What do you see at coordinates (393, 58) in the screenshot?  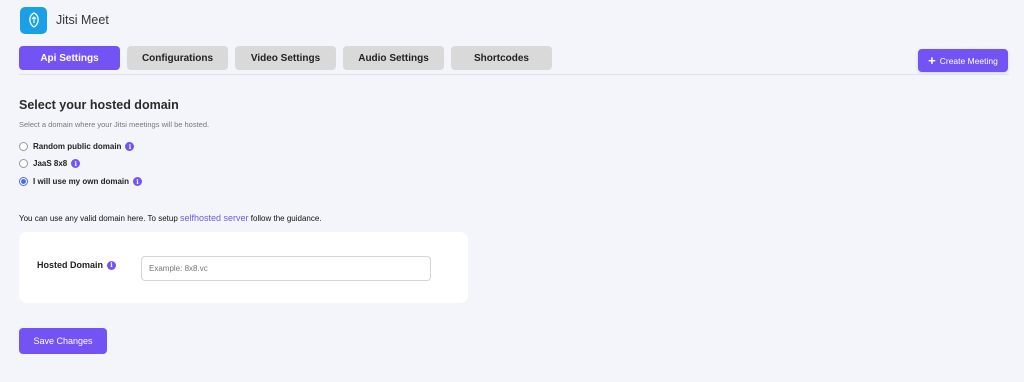 I see `tab-audio-settings: Audio Settings` at bounding box center [393, 58].